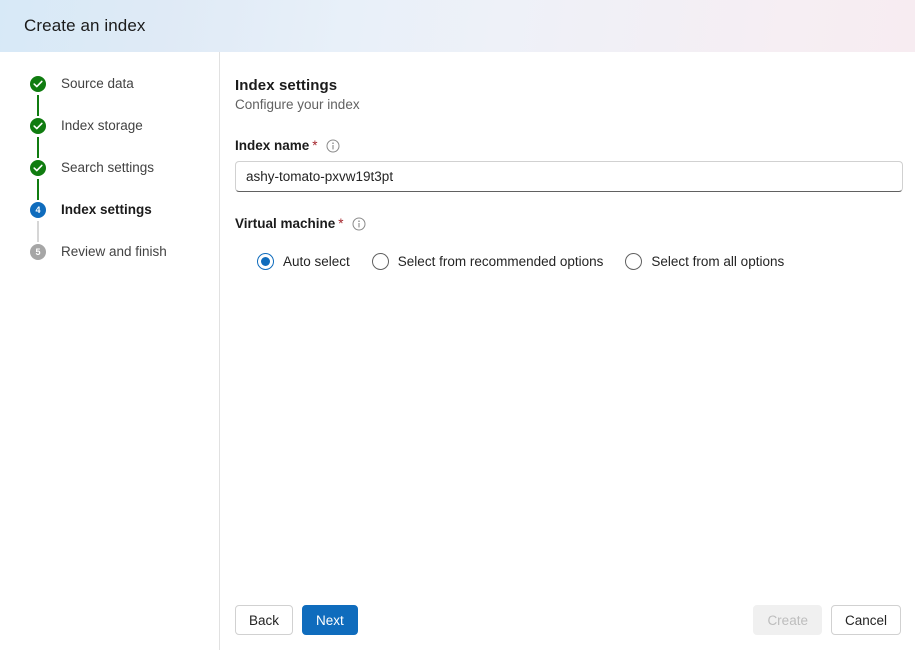  I want to click on radio-option-recommended: Select from recommended options, so click(487, 261).